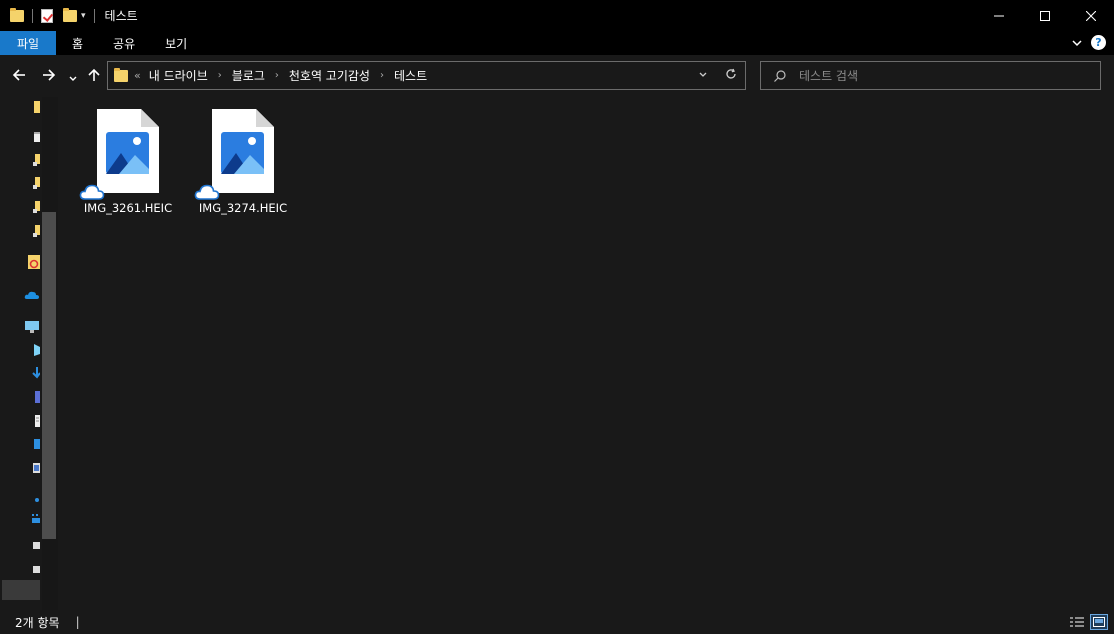 This screenshot has height=634, width=1114. What do you see at coordinates (33, 469) in the screenshot?
I see `pictures-icon` at bounding box center [33, 469].